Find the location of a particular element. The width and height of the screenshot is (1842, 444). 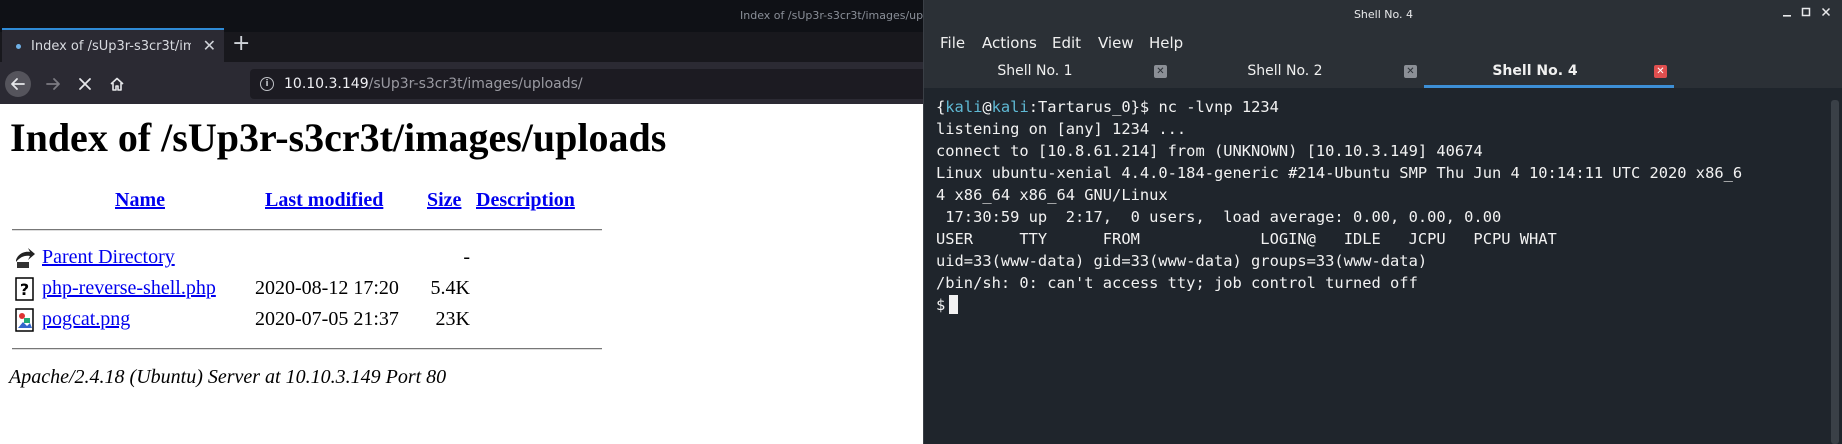

maximize-icon is located at coordinates (1806, 14).